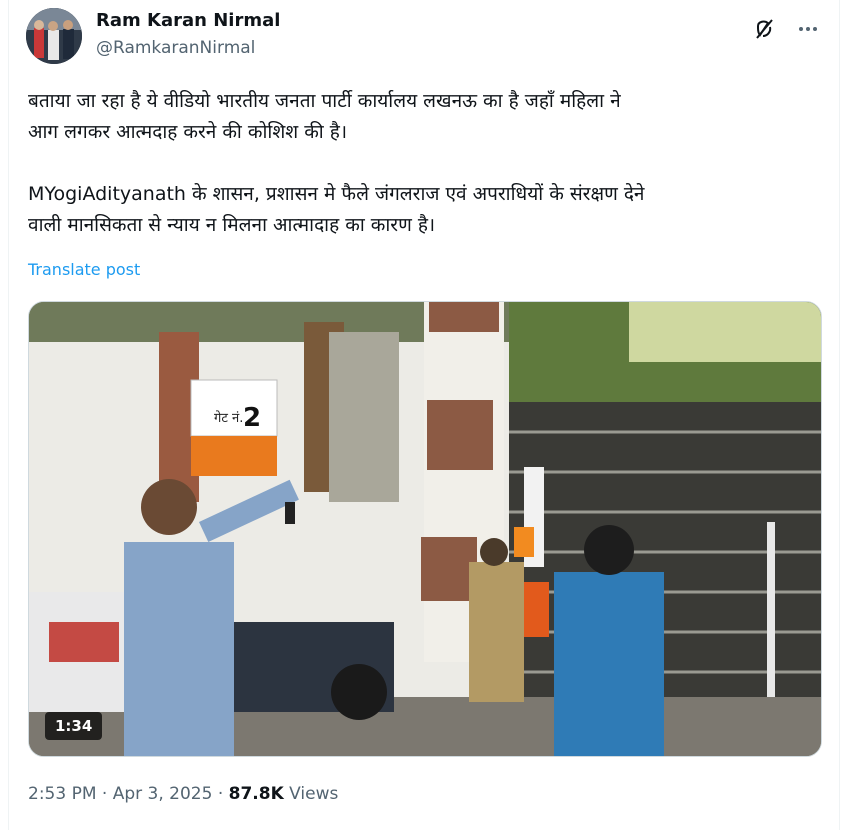 The image size is (848, 830). What do you see at coordinates (175, 48) in the screenshot?
I see `author-handle: @RamkaranNirmal` at bounding box center [175, 48].